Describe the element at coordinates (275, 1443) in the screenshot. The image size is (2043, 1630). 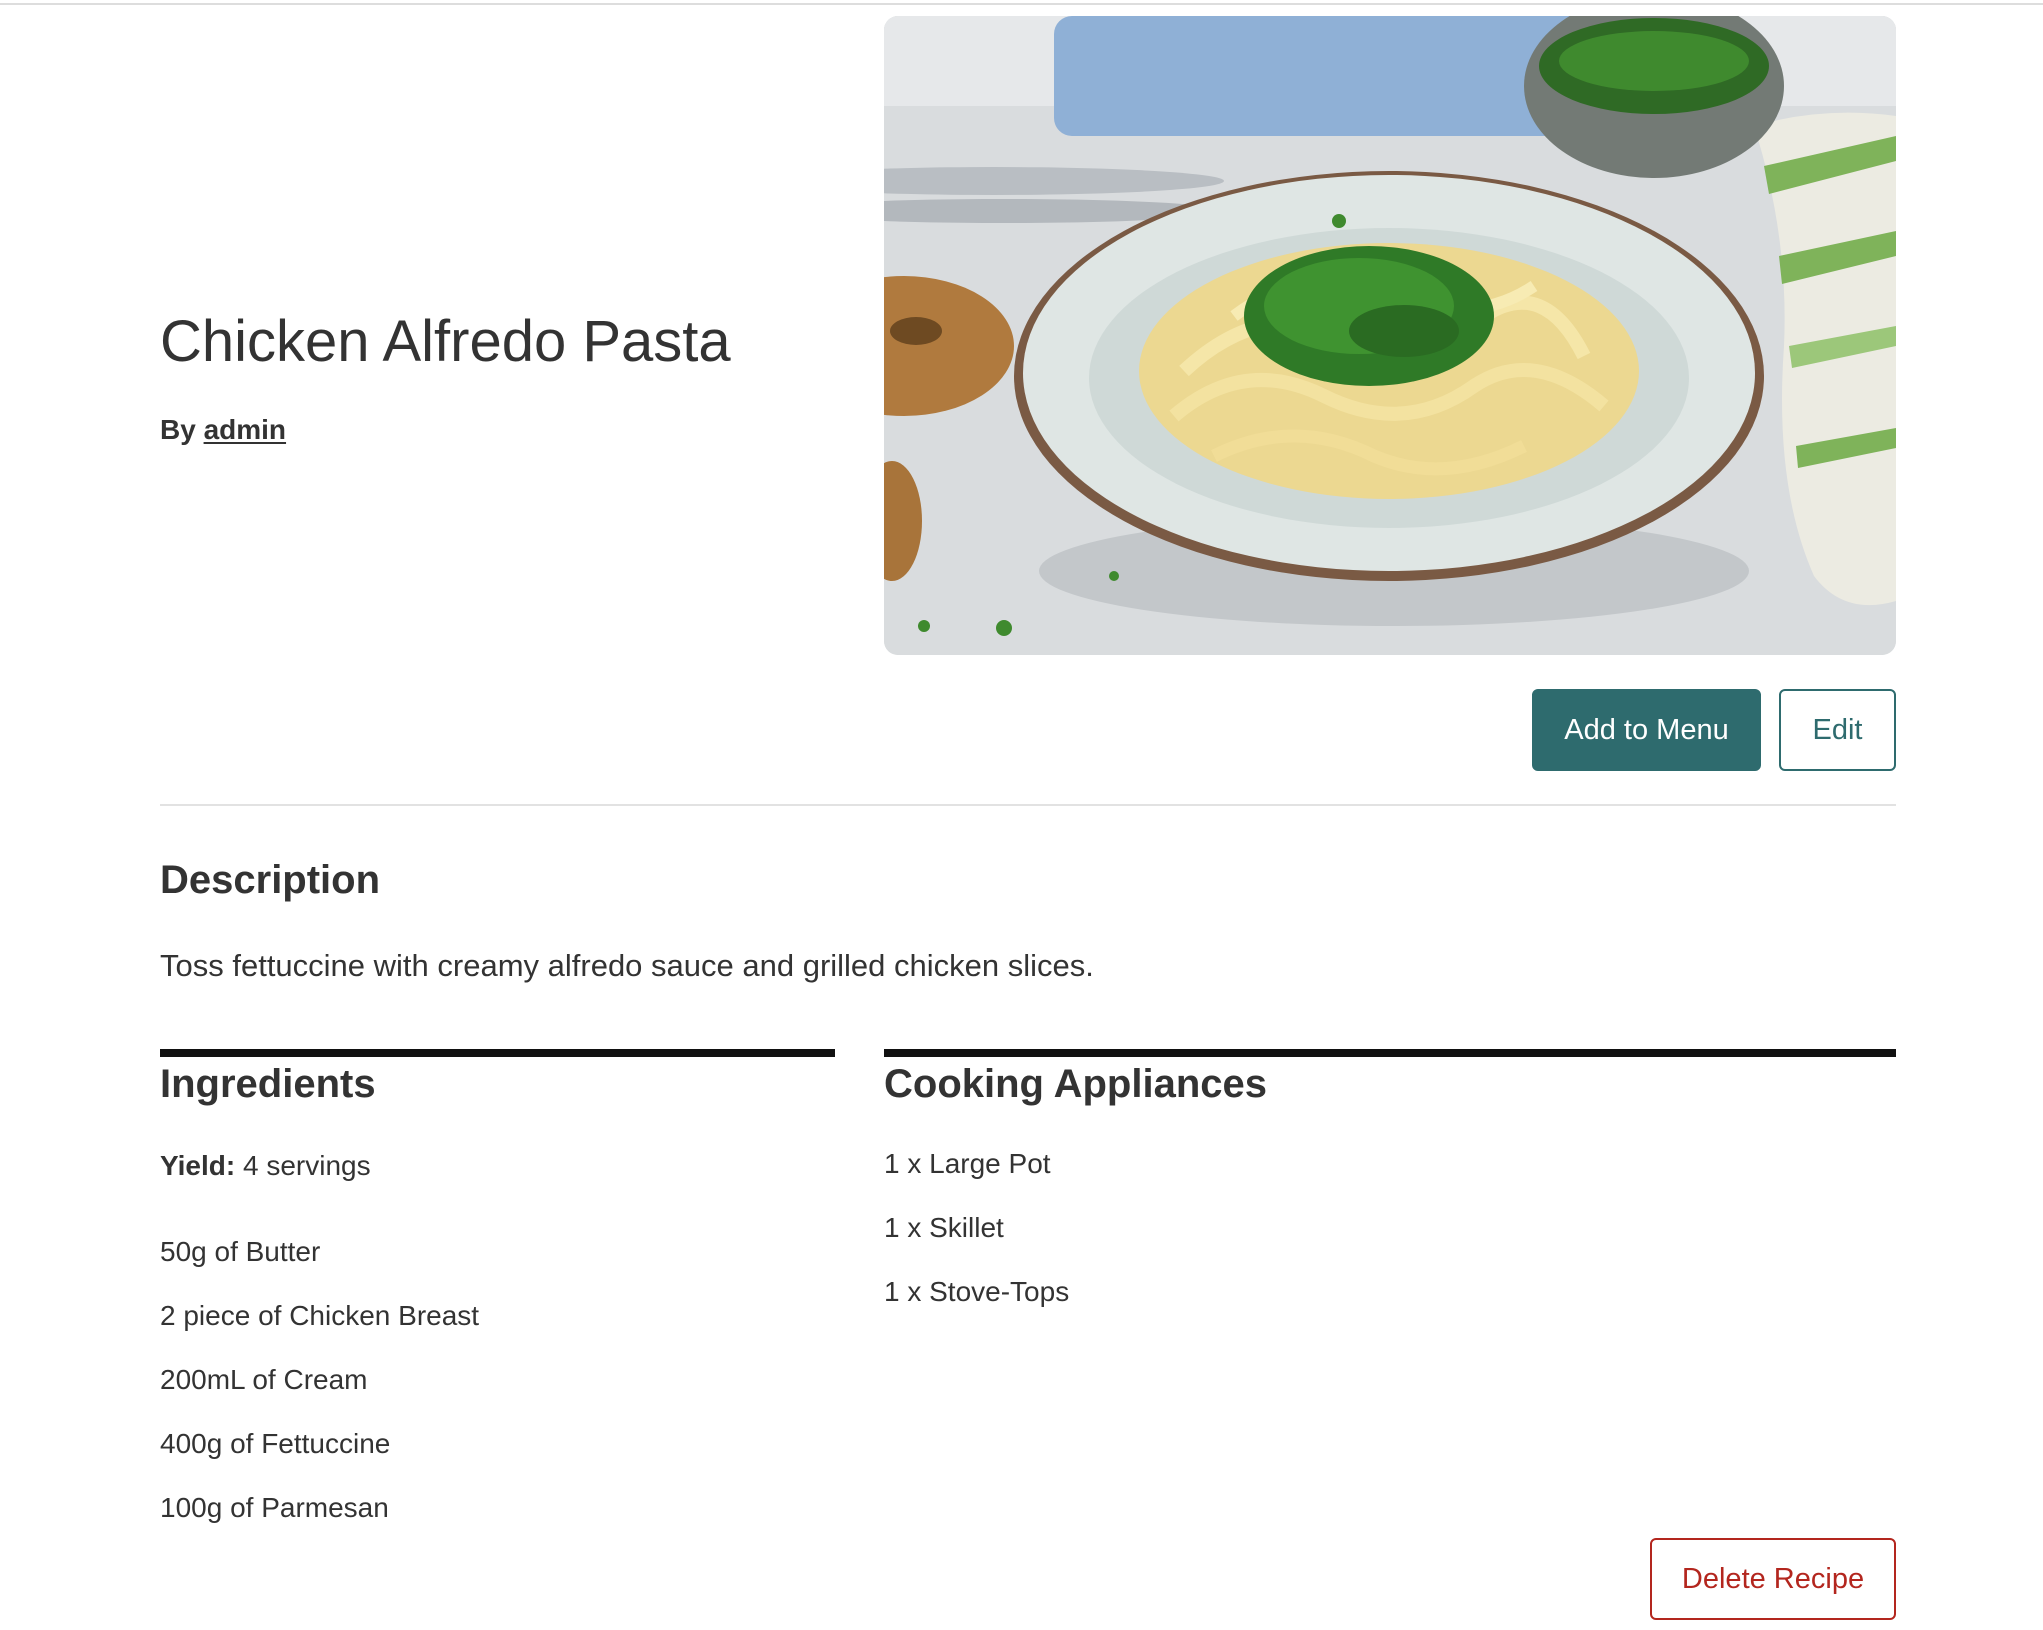
I see `ingredient-item: 400g of Fettuccine` at that location.